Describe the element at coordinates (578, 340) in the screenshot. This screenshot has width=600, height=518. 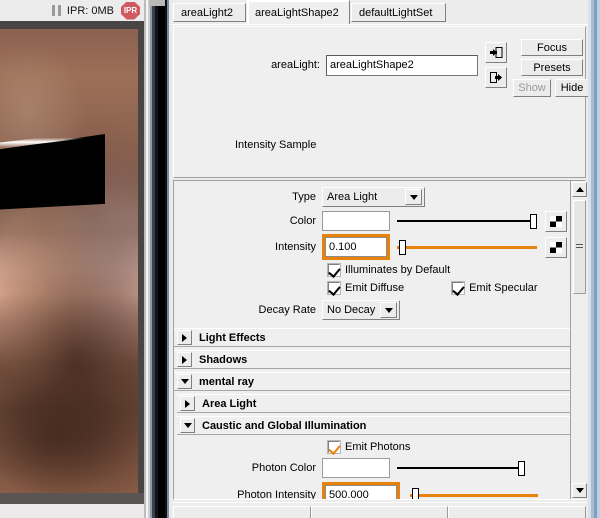
I see `attribute-pane-scrollbar` at that location.